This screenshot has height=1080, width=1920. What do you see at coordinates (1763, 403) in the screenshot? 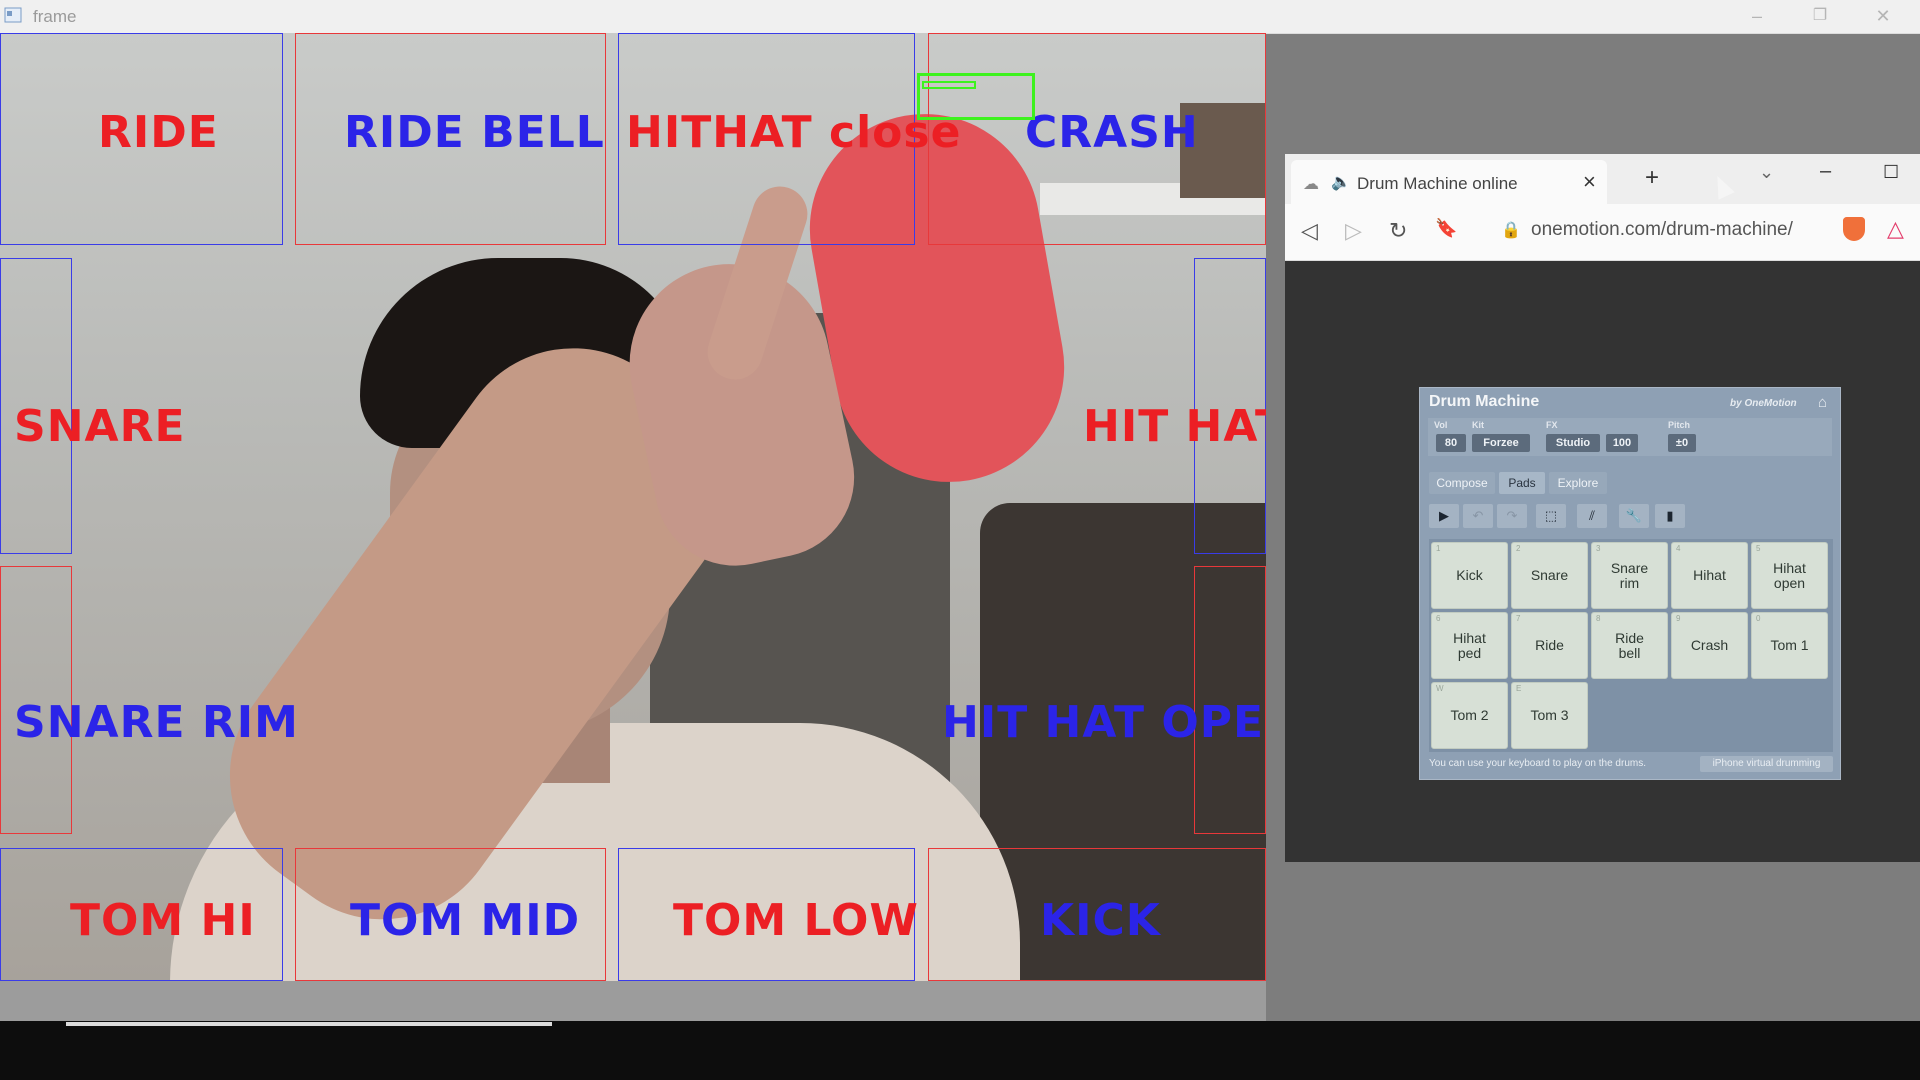
I see `drum-machine-byline: by OneMotion` at bounding box center [1763, 403].